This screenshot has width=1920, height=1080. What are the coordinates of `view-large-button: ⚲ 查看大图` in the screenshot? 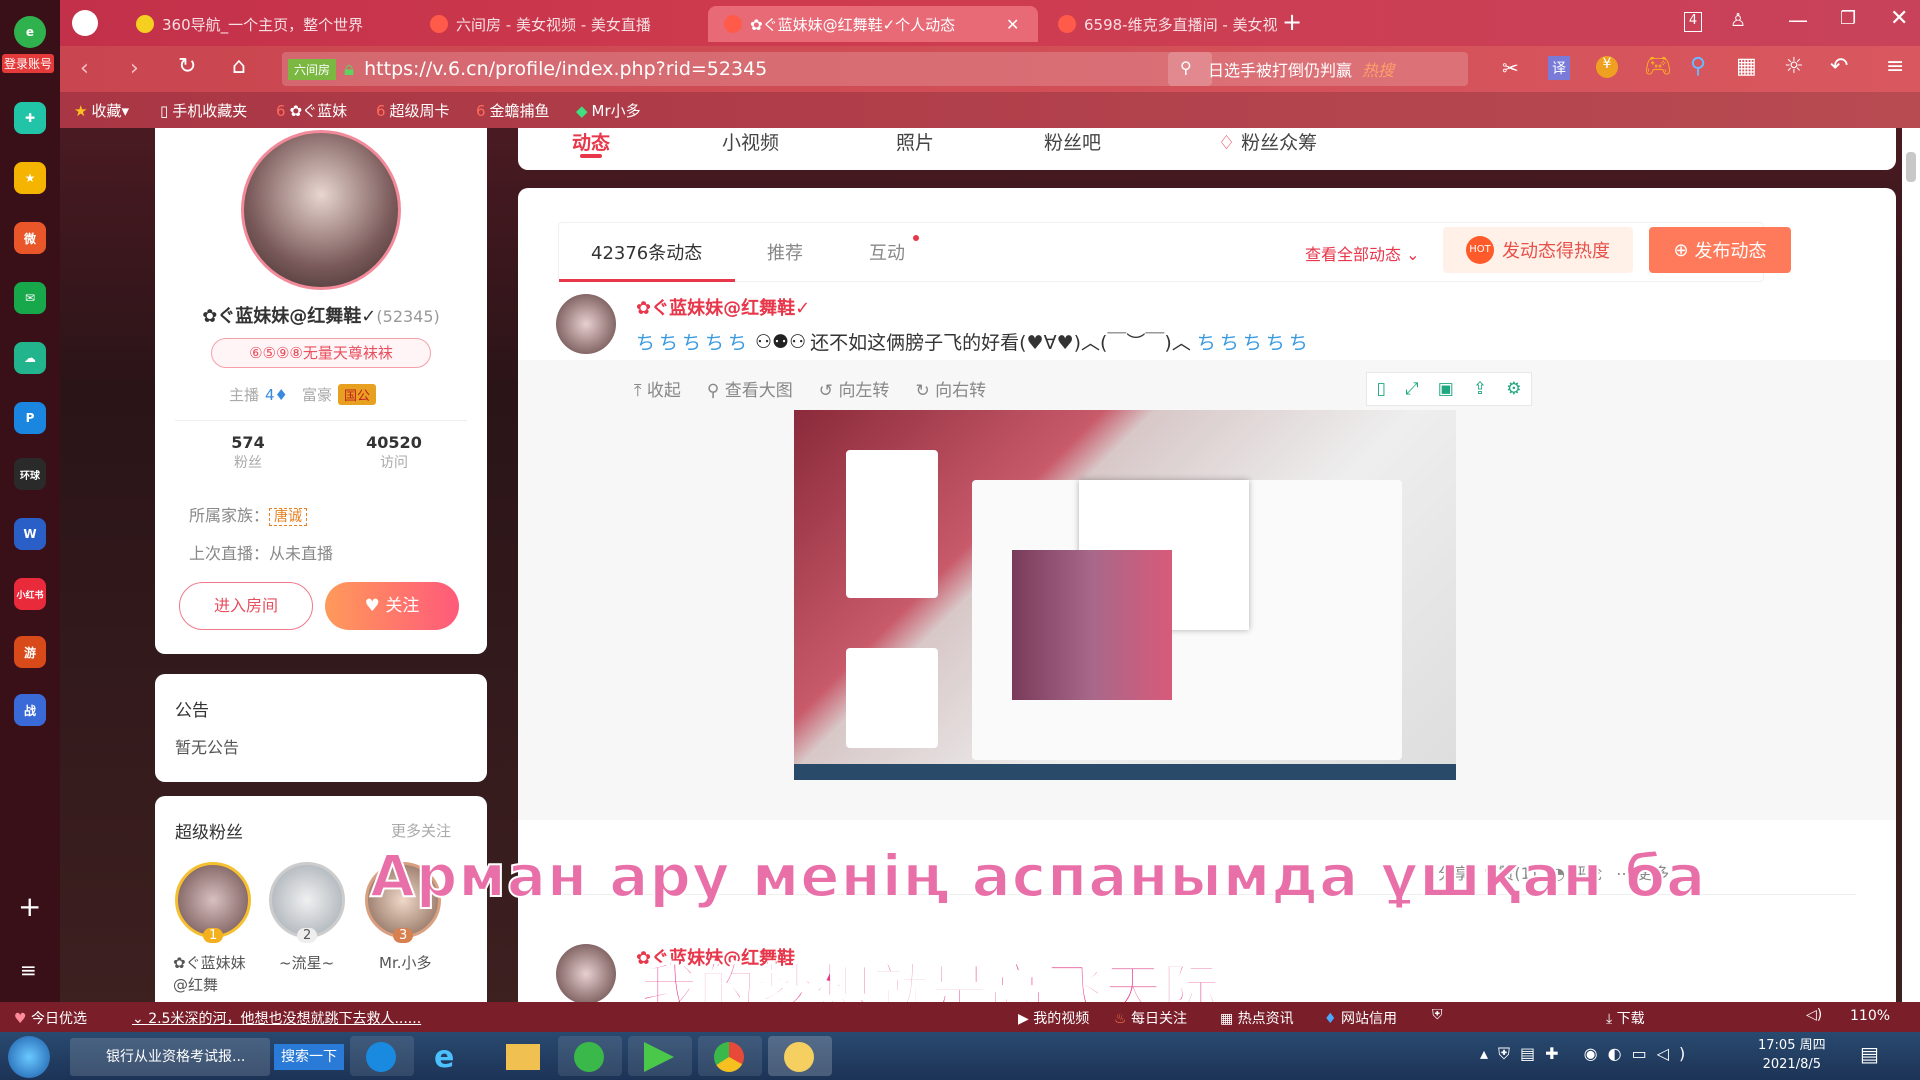 It's located at (750, 388).